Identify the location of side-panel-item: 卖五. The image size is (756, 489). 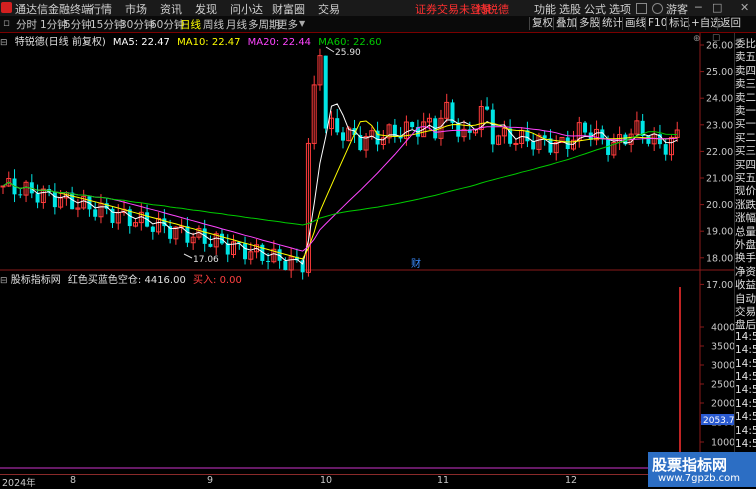
(745, 55).